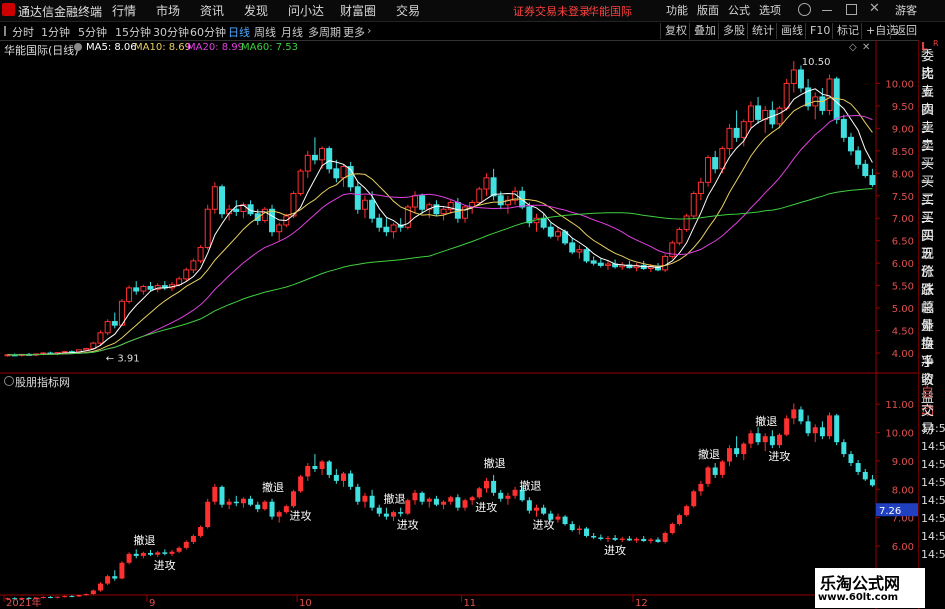 The height and width of the screenshot is (609, 945). I want to click on login-warning: 证券交易未登录, so click(551, 11).